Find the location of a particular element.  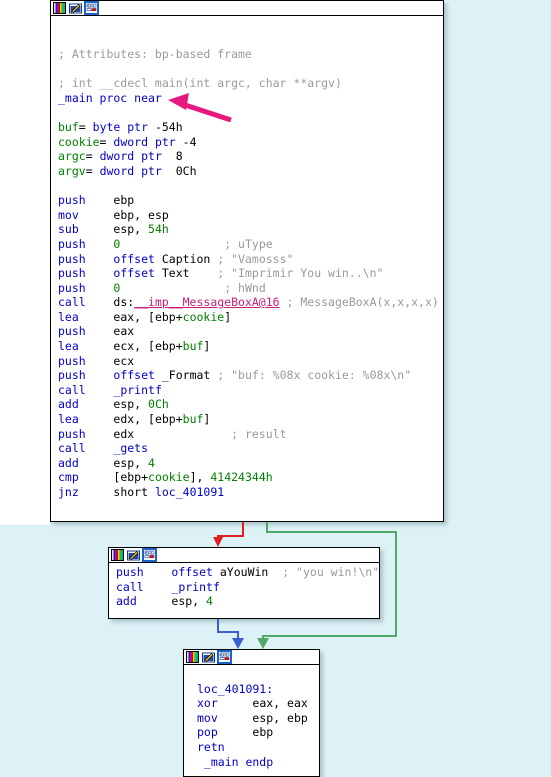

code-token: offset is located at coordinates (137, 258).